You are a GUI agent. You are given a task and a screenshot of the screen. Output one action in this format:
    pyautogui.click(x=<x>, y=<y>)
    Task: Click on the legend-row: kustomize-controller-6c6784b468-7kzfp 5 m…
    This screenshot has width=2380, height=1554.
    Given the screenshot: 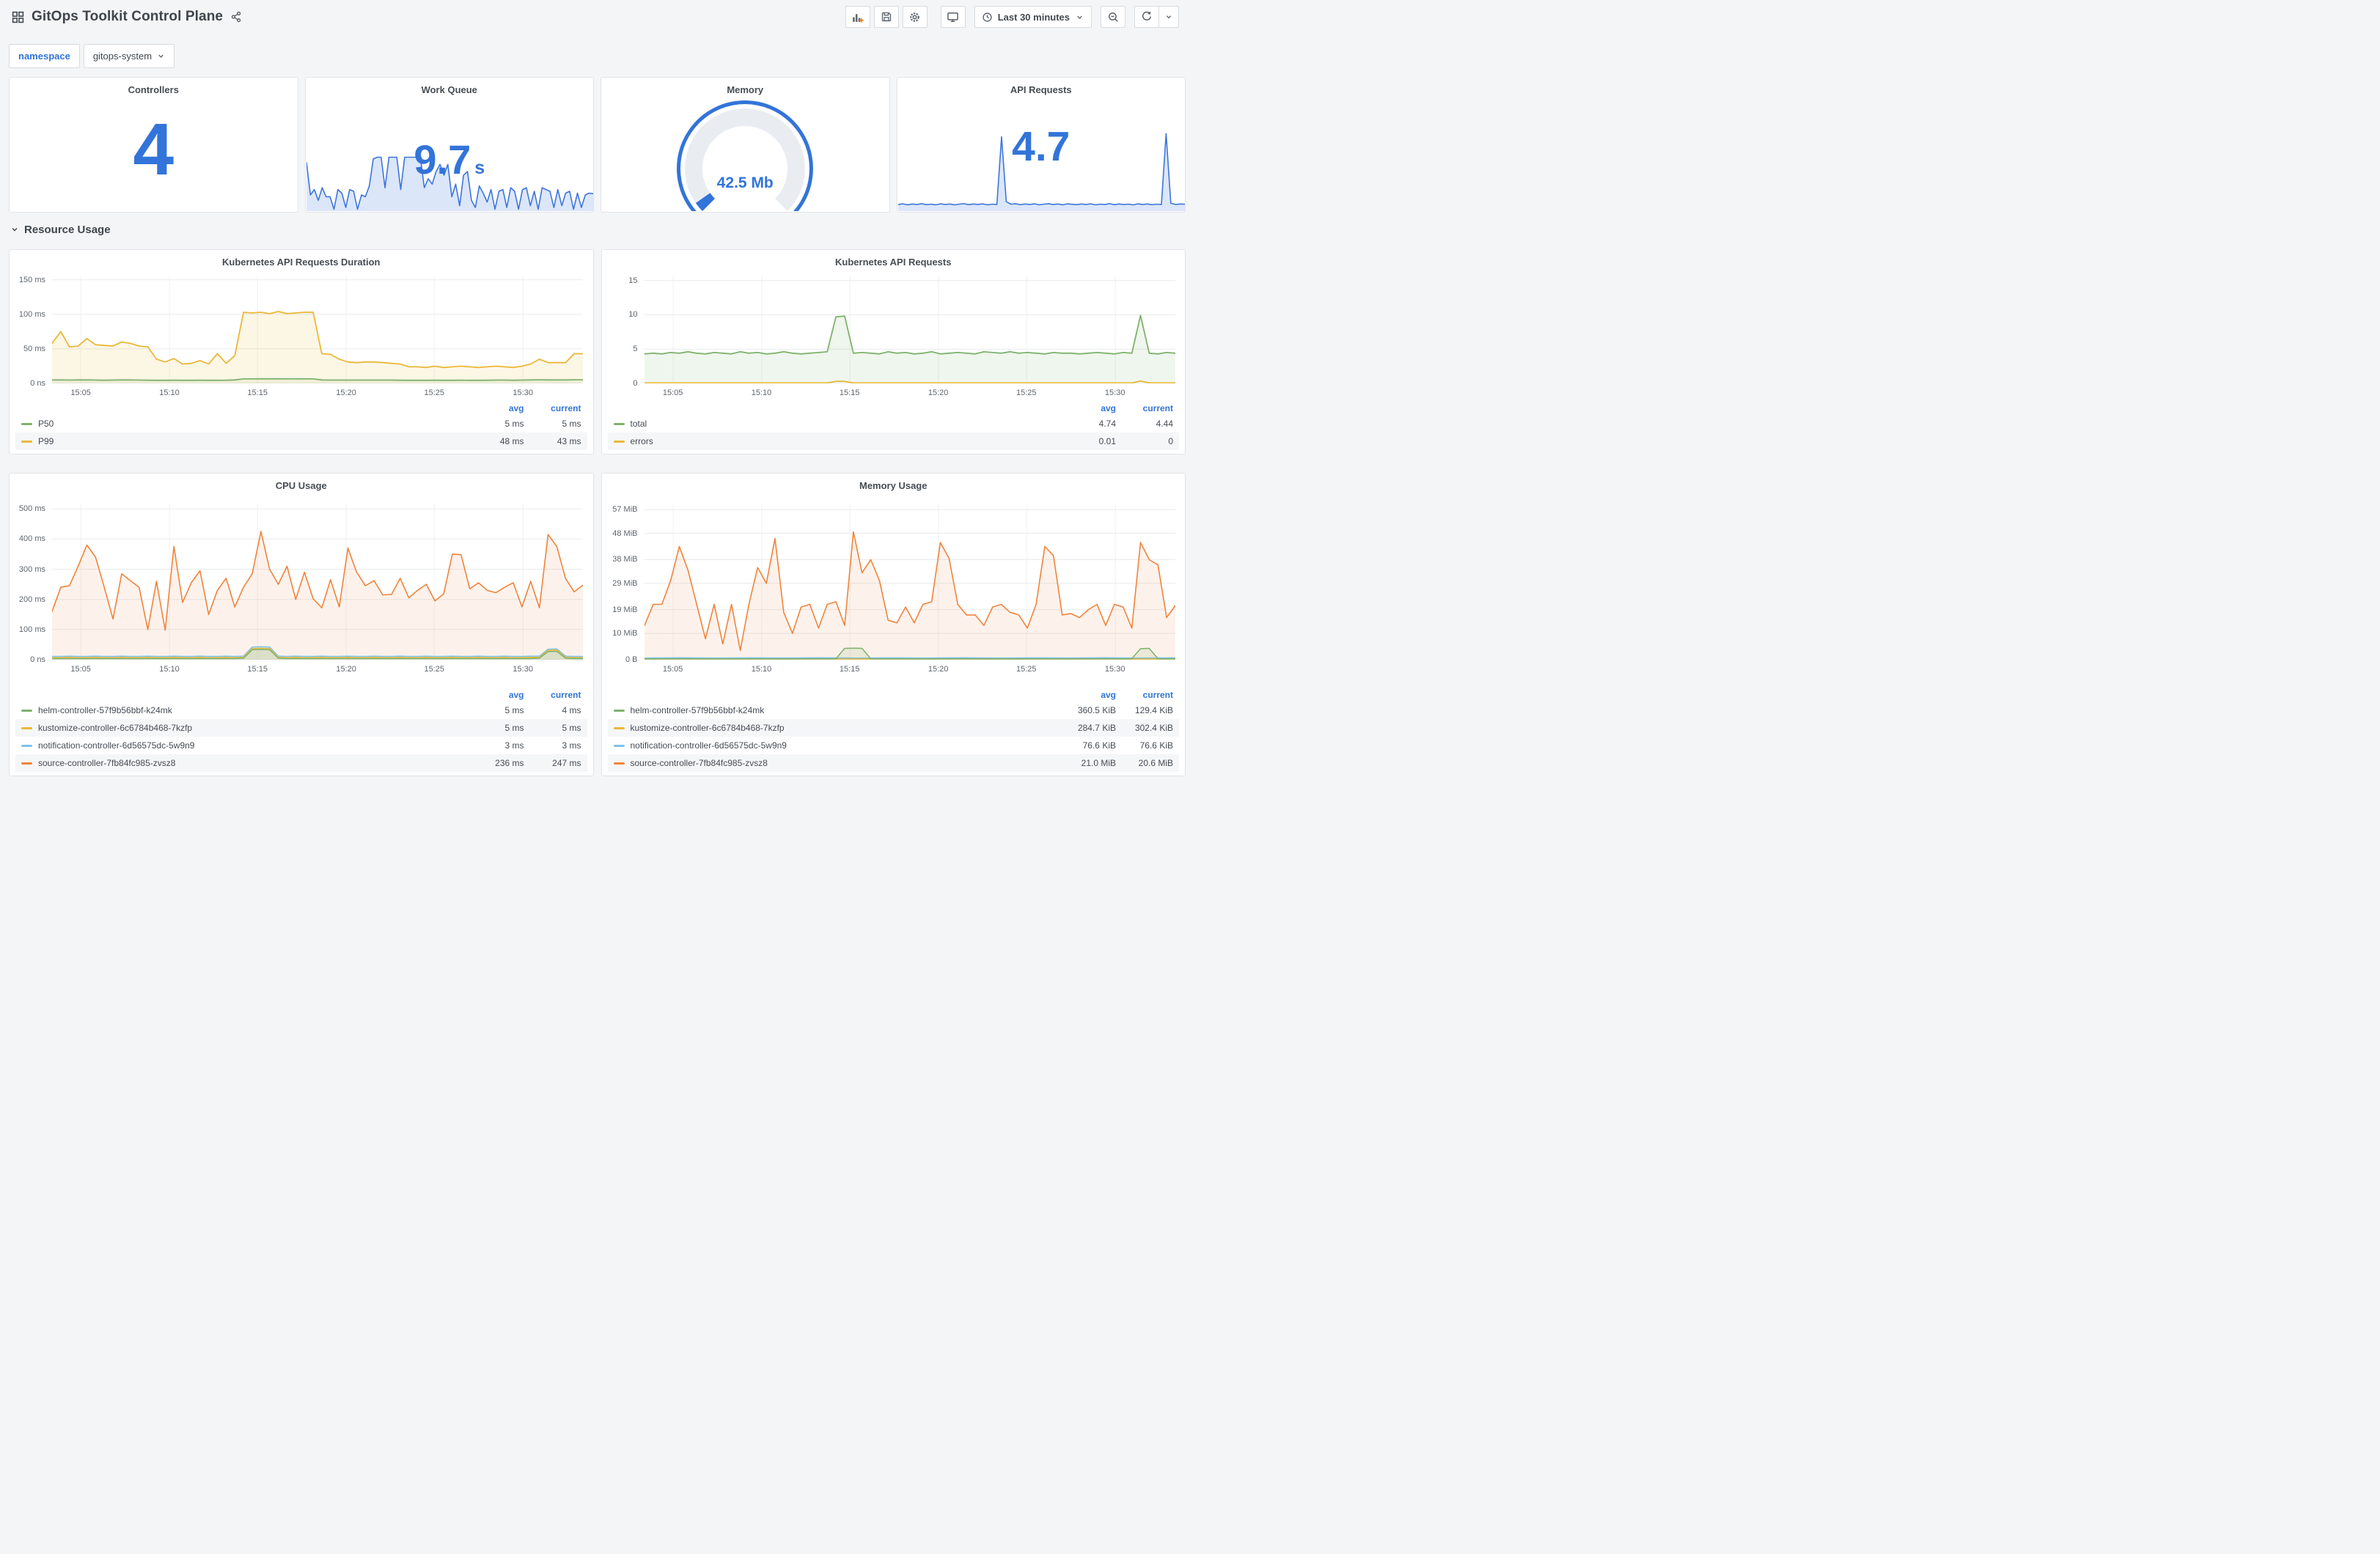 What is the action you would take?
    pyautogui.click(x=301, y=728)
    